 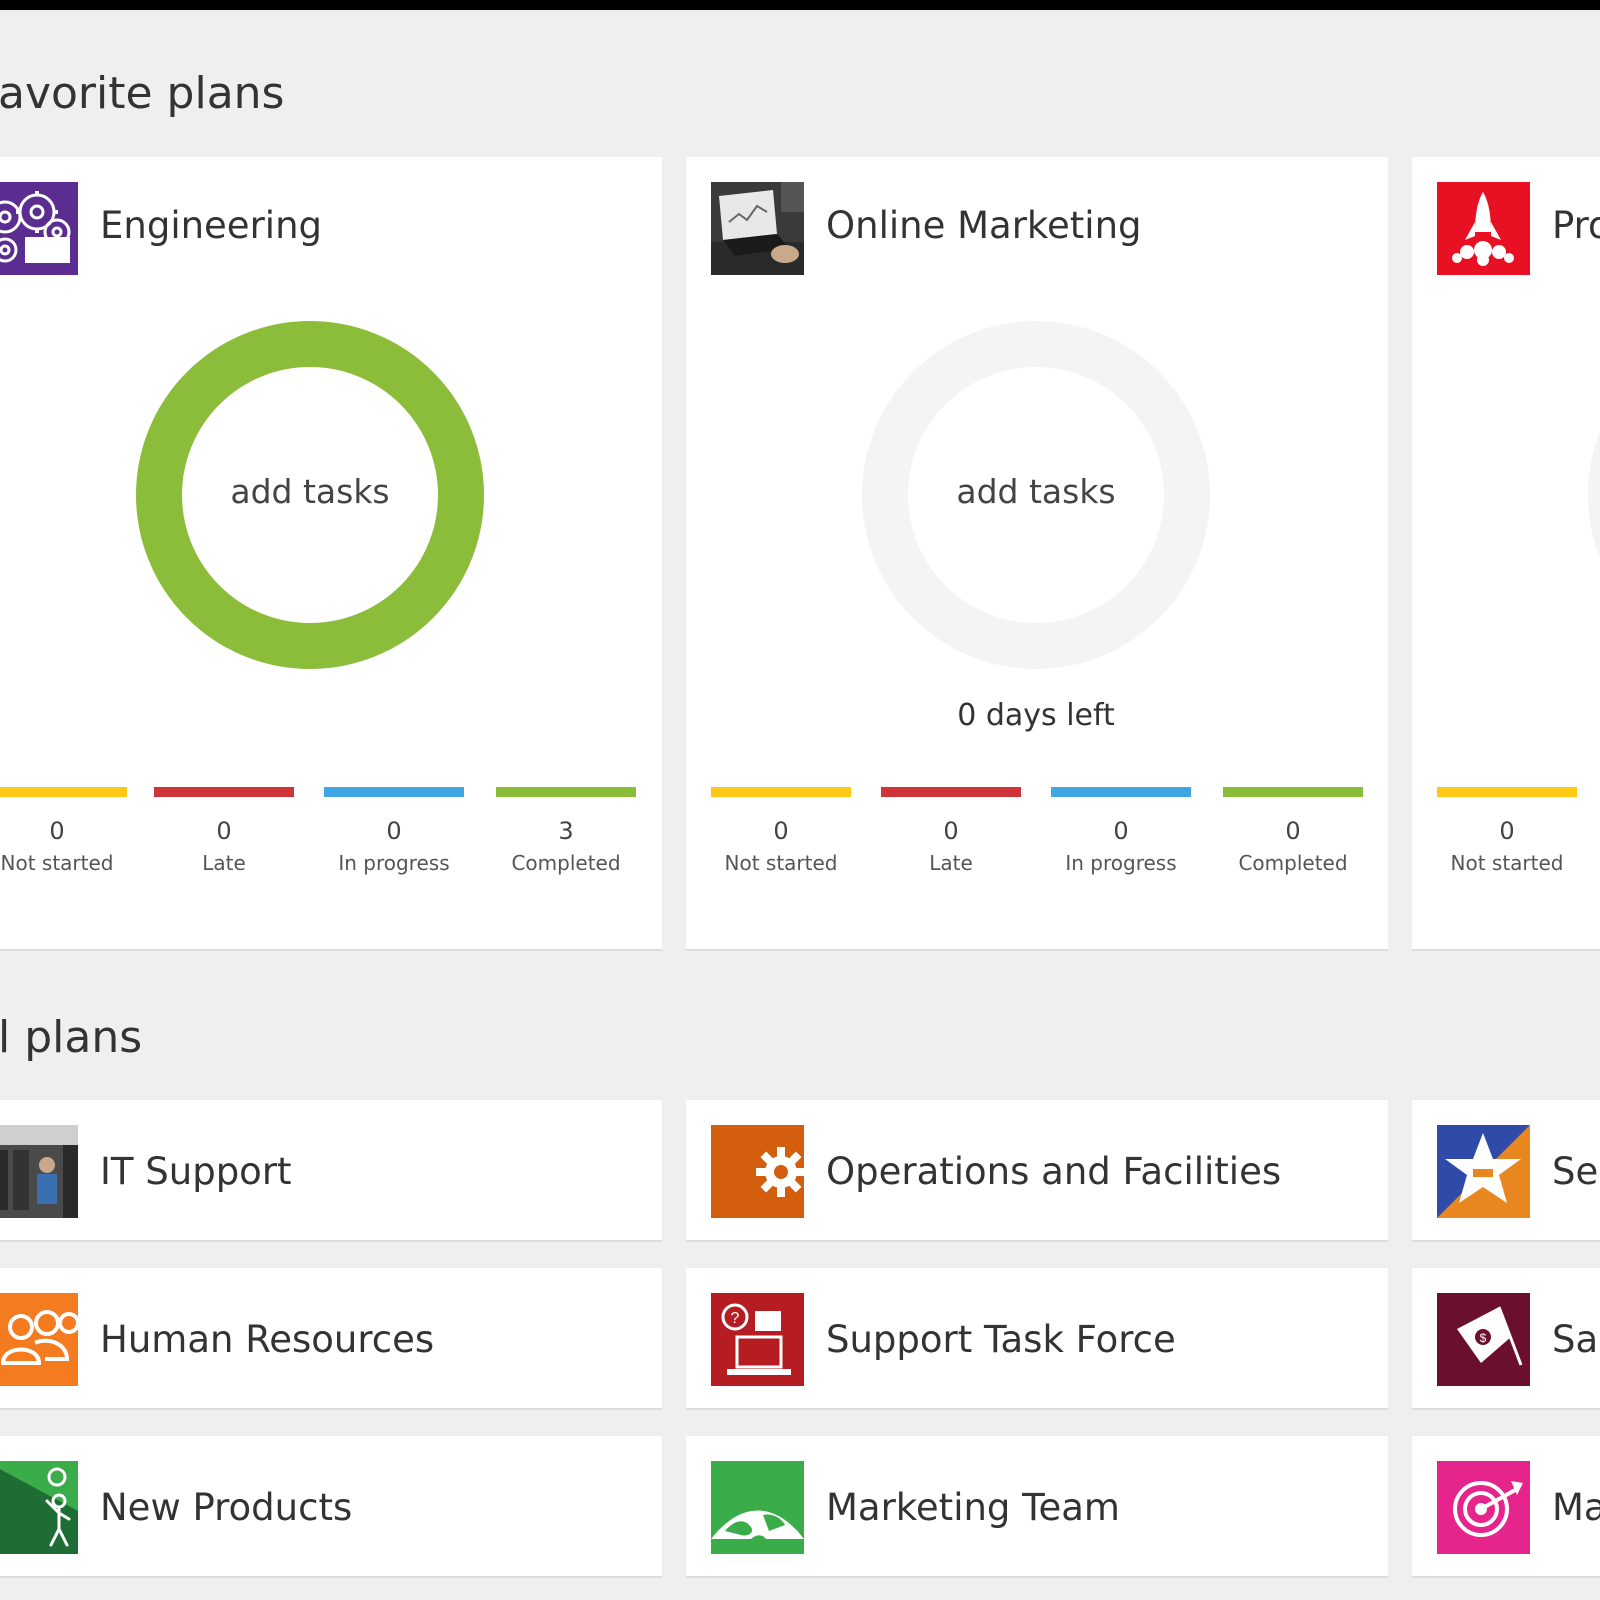 What do you see at coordinates (39, 1507) in the screenshot?
I see `lightbulb-person-icon` at bounding box center [39, 1507].